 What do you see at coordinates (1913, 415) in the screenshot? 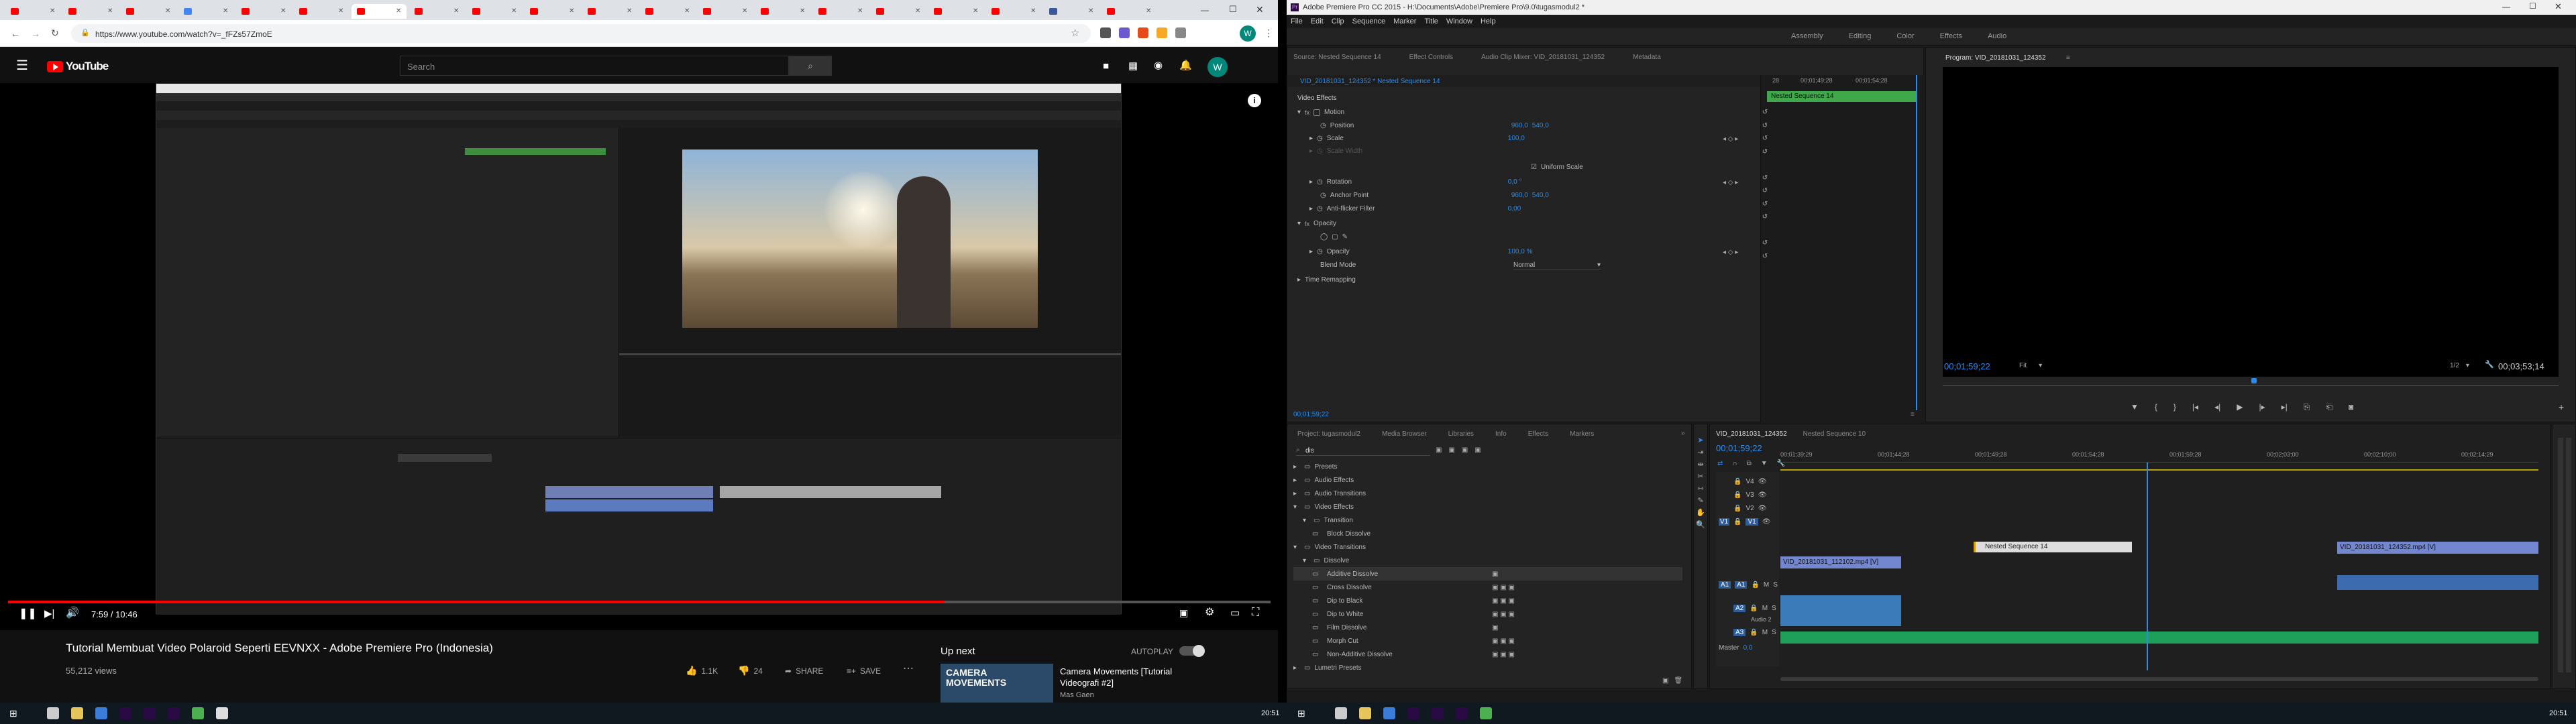
I see `ec-panel-menu-icon: ≡` at bounding box center [1913, 415].